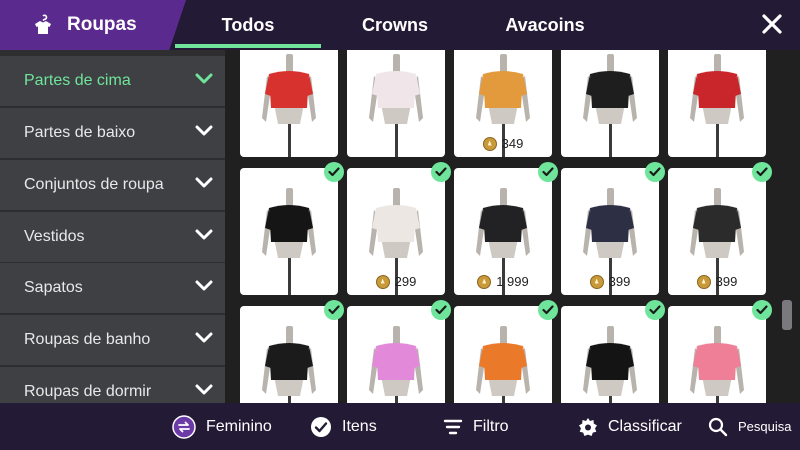 This screenshot has width=800, height=450. I want to click on category-label: Sapatos, so click(53, 287).